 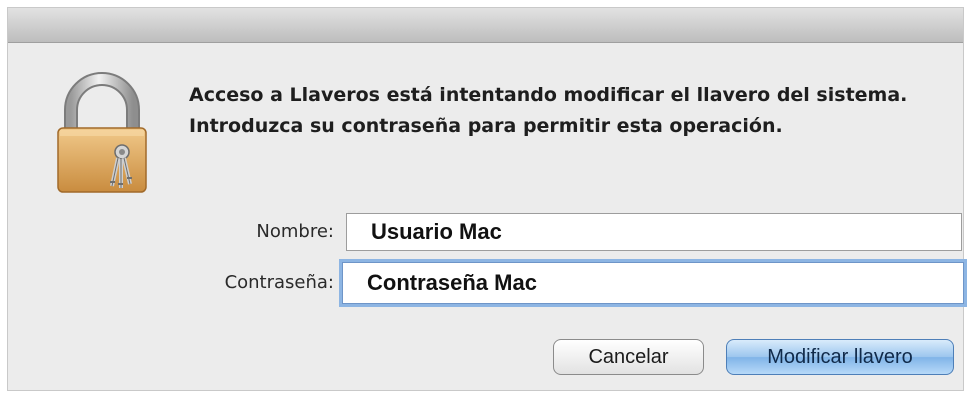 I want to click on padlock-with-keys-icon, so click(x=102, y=132).